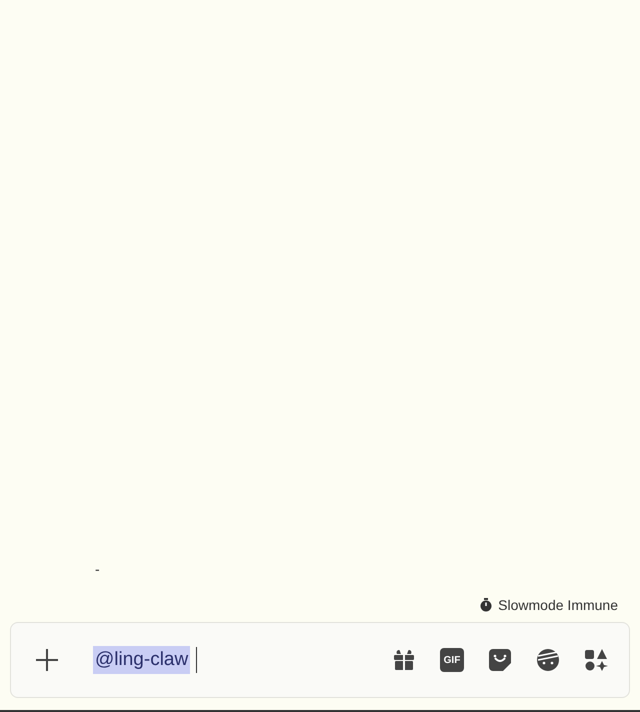 The image size is (640, 712). Describe the element at coordinates (558, 605) in the screenshot. I see `slowmode-label: Slowmode Immune` at that location.